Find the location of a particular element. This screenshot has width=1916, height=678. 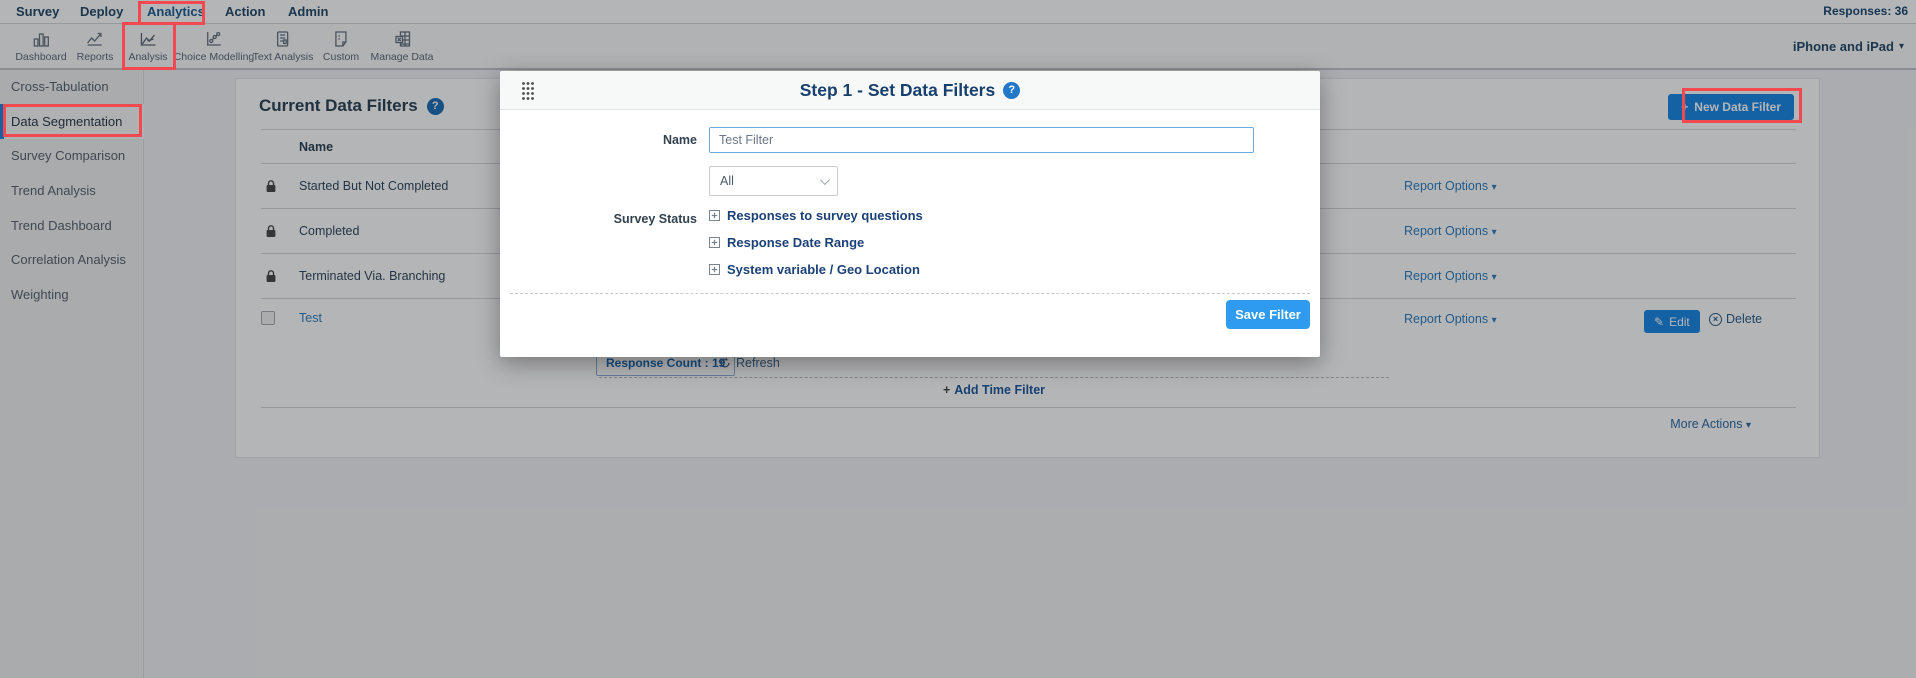

survey-status-select: All is located at coordinates (773, 181).